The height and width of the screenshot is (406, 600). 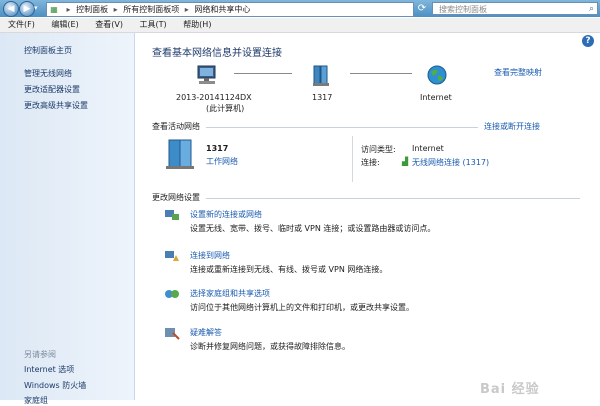 What do you see at coordinates (437, 75) in the screenshot?
I see `globe-icon` at bounding box center [437, 75].